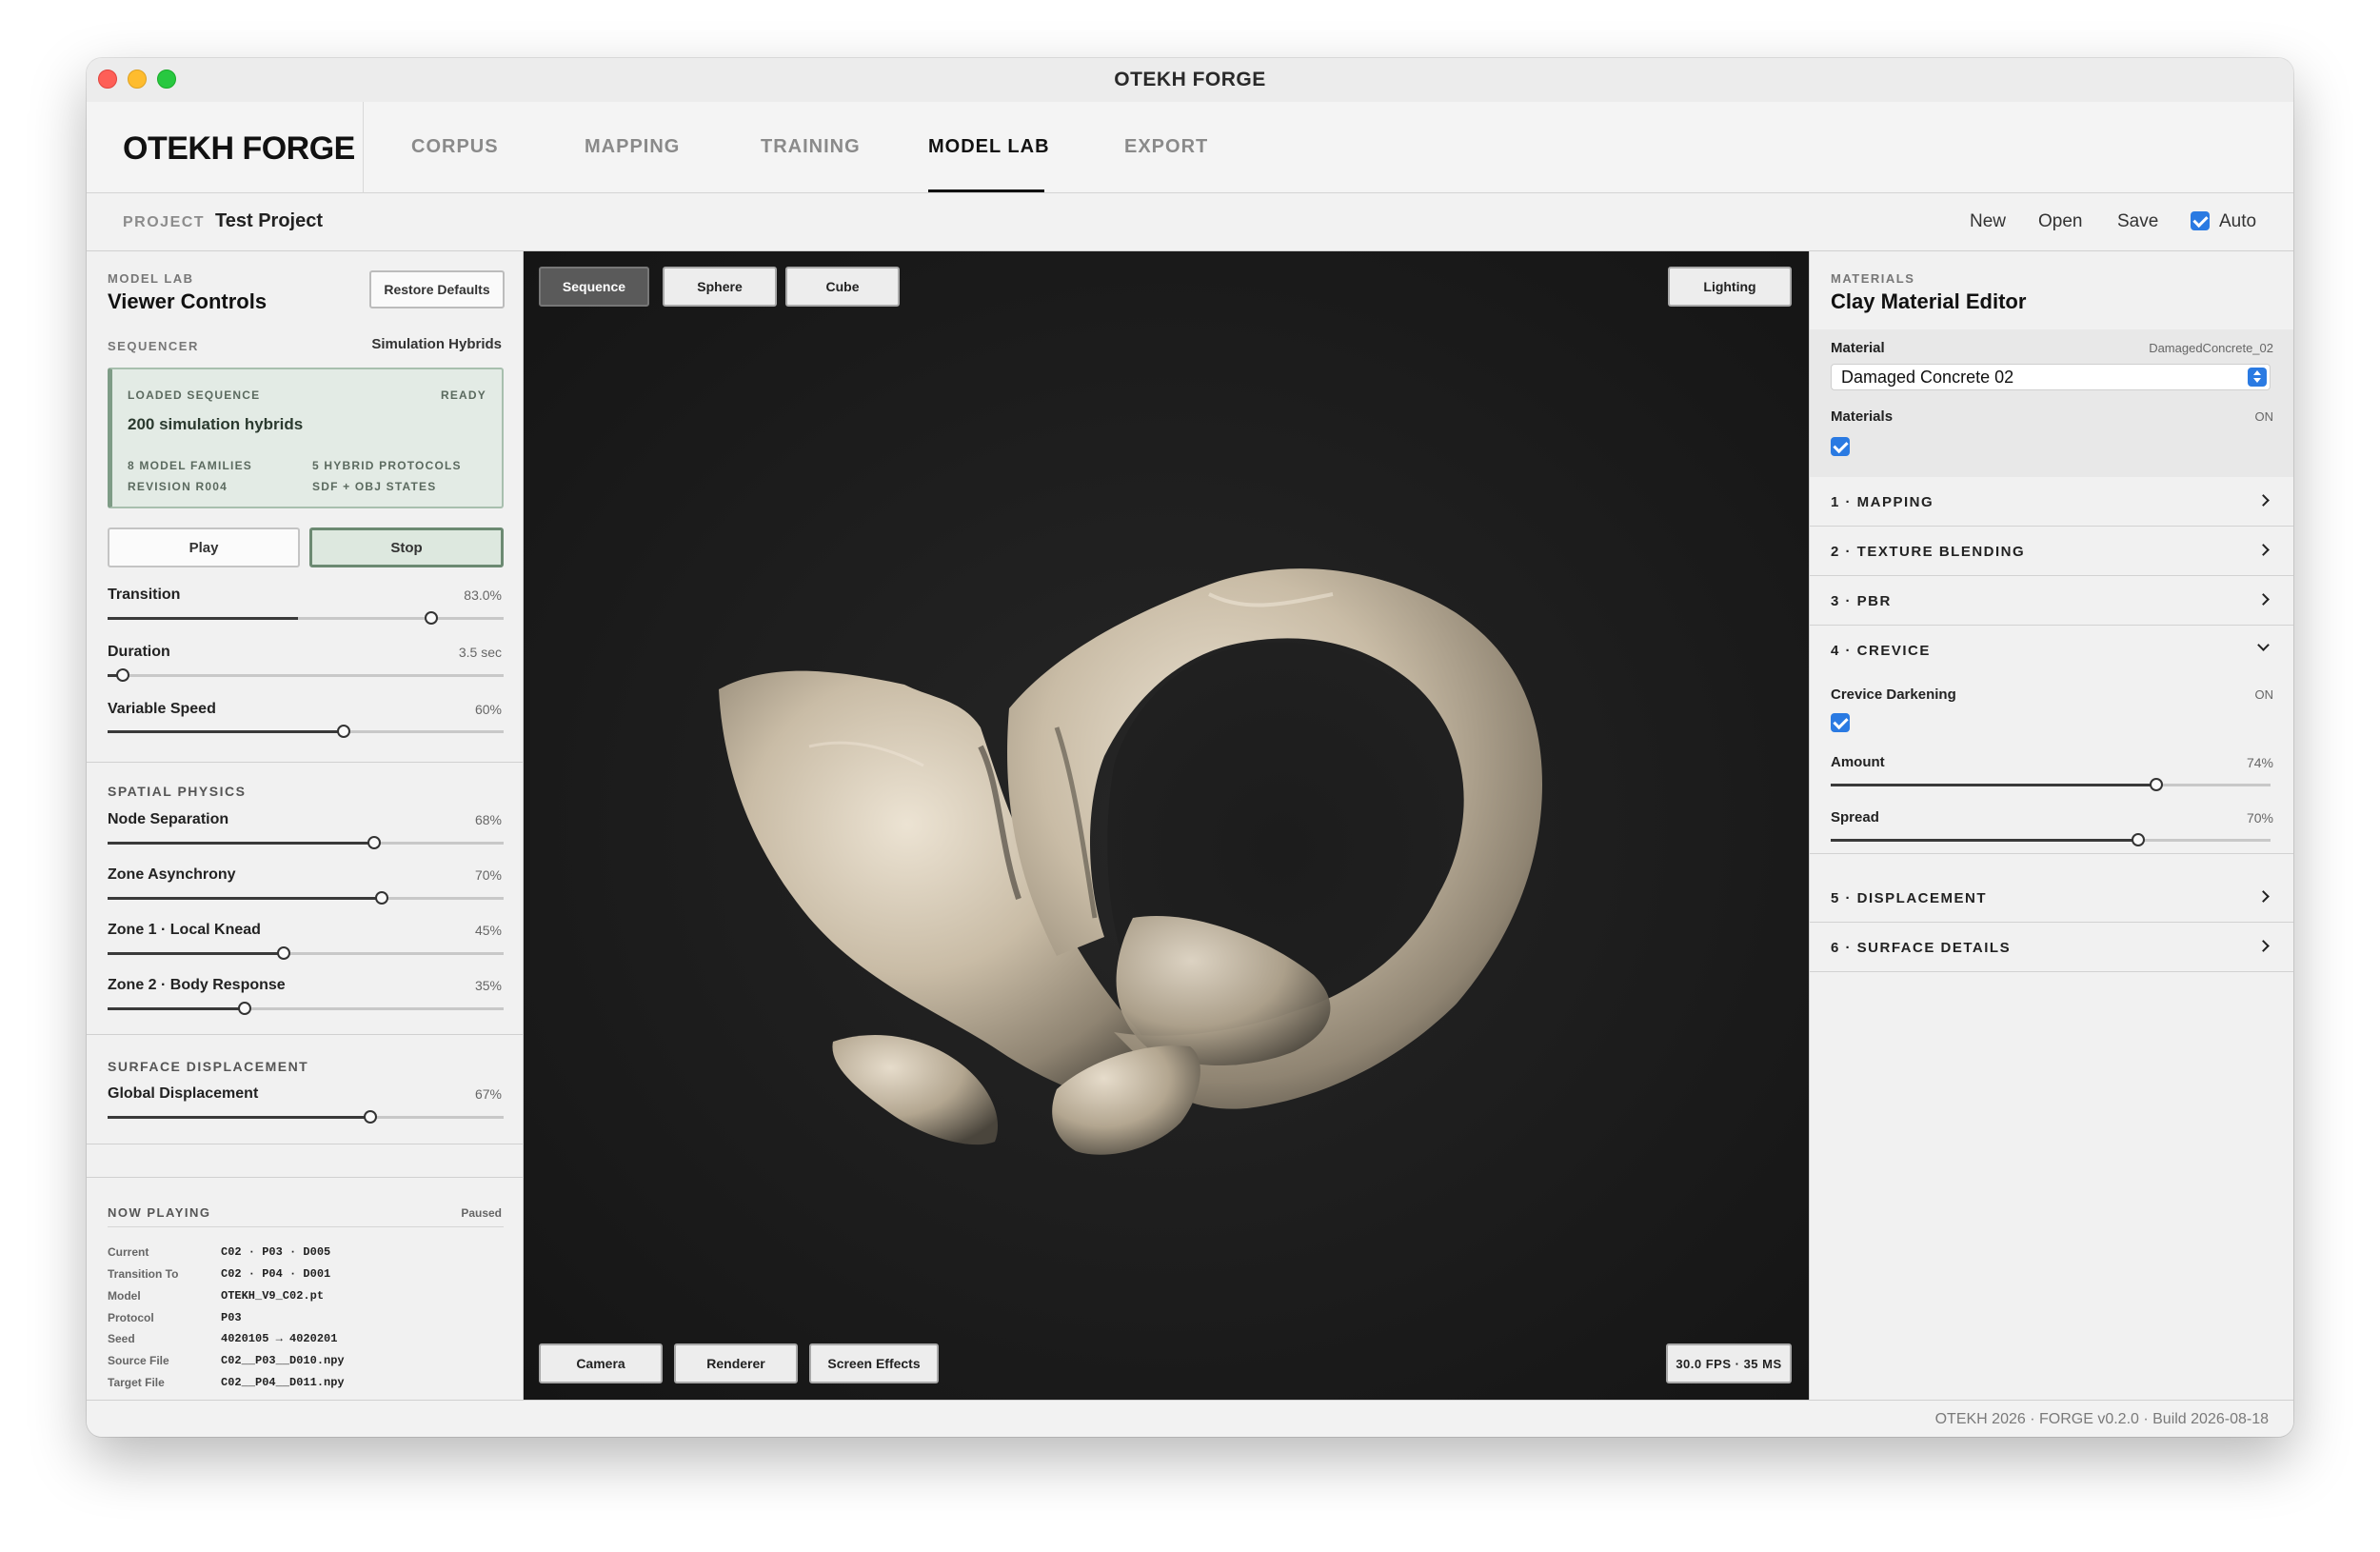 This screenshot has height=1552, width=2380. What do you see at coordinates (1166, 147) in the screenshot?
I see `tab-export: EXPORT` at bounding box center [1166, 147].